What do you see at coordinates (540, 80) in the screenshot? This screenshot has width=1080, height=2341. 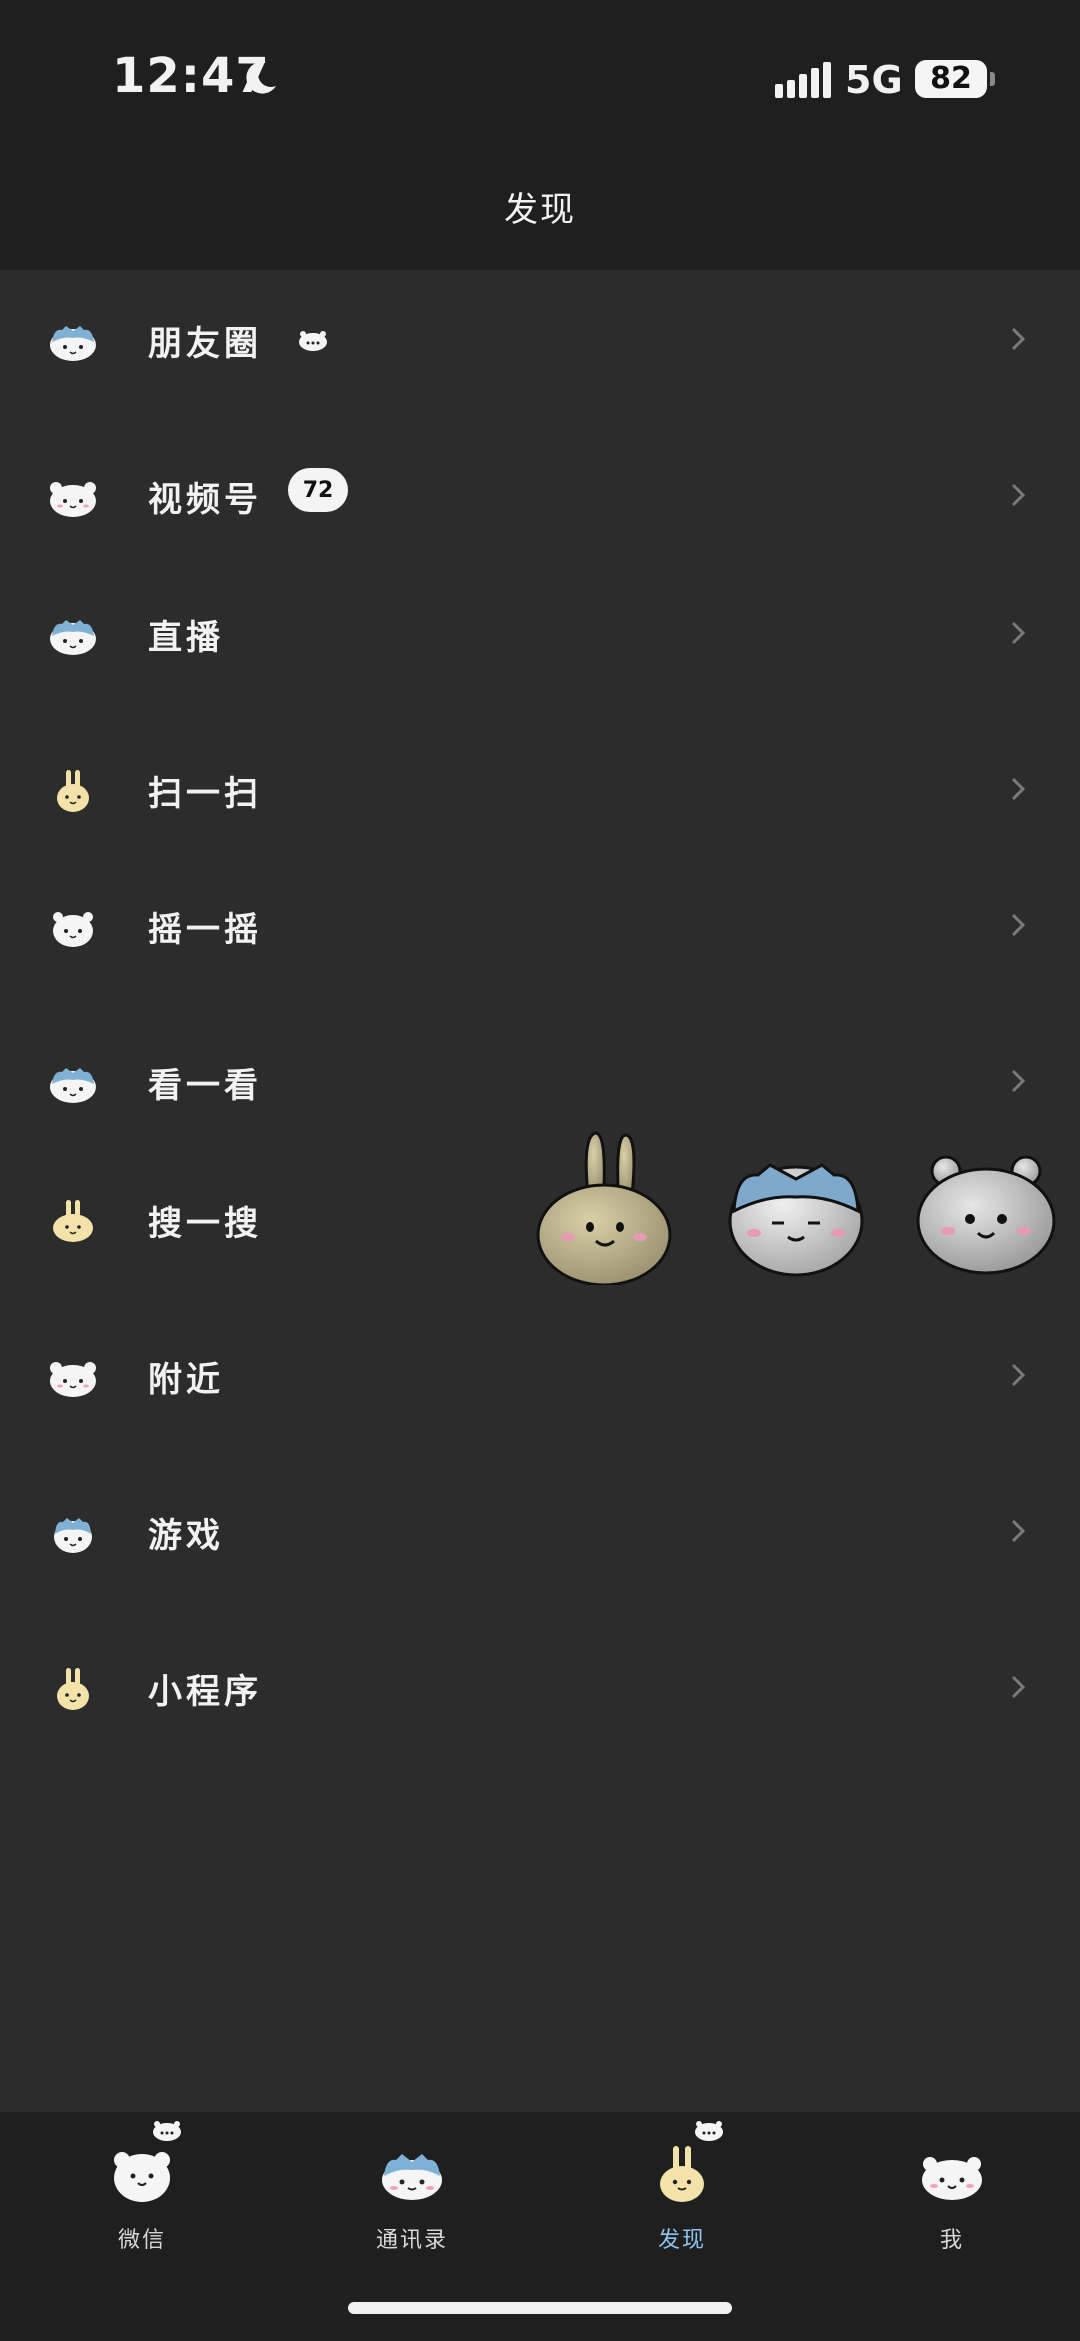 I see `status-bar: 12:47 5G 82` at bounding box center [540, 80].